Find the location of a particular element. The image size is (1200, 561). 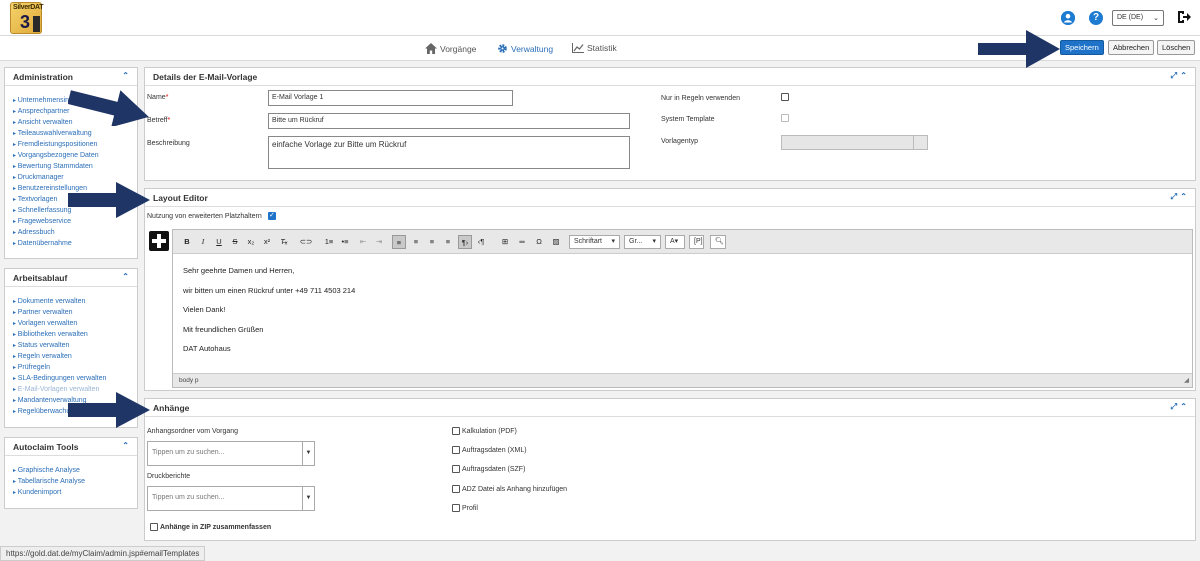

description-label: Beschreibung is located at coordinates (168, 143).